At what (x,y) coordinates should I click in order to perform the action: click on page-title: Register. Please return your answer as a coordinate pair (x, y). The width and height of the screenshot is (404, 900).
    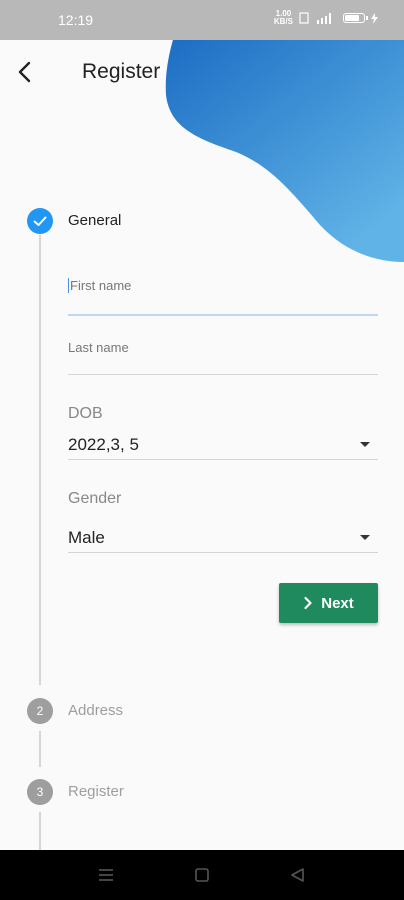
    Looking at the image, I should click on (121, 71).